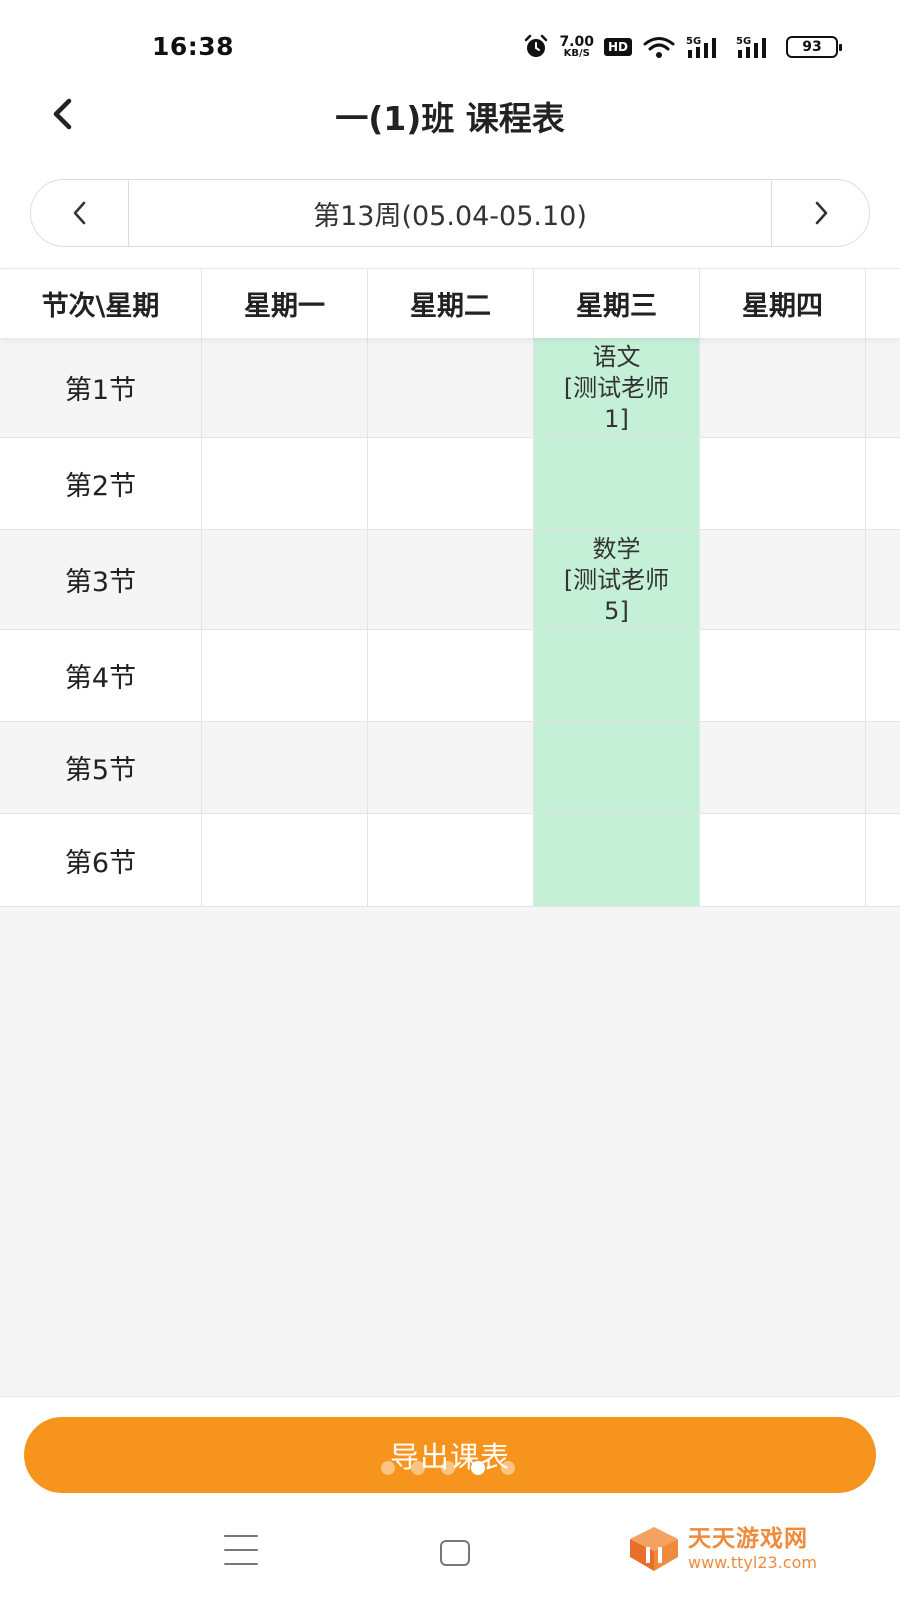 The width and height of the screenshot is (900, 1600). I want to click on day-header: 星期二, so click(451, 303).